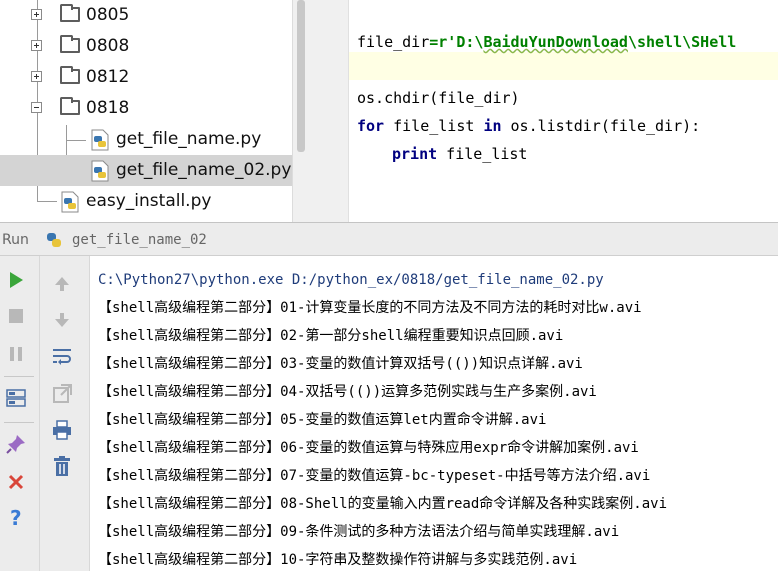  I want to click on rerun-button, so click(16, 280).